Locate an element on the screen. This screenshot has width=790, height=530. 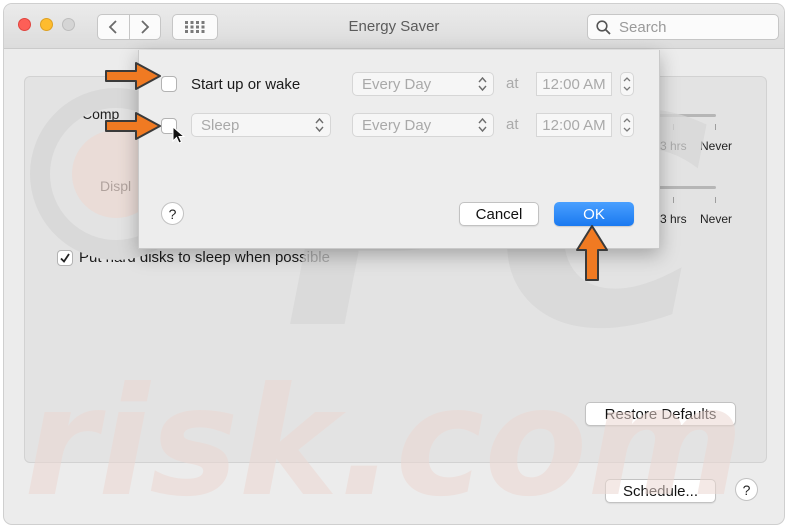
display-sleep-slider is located at coordinates (684, 187).